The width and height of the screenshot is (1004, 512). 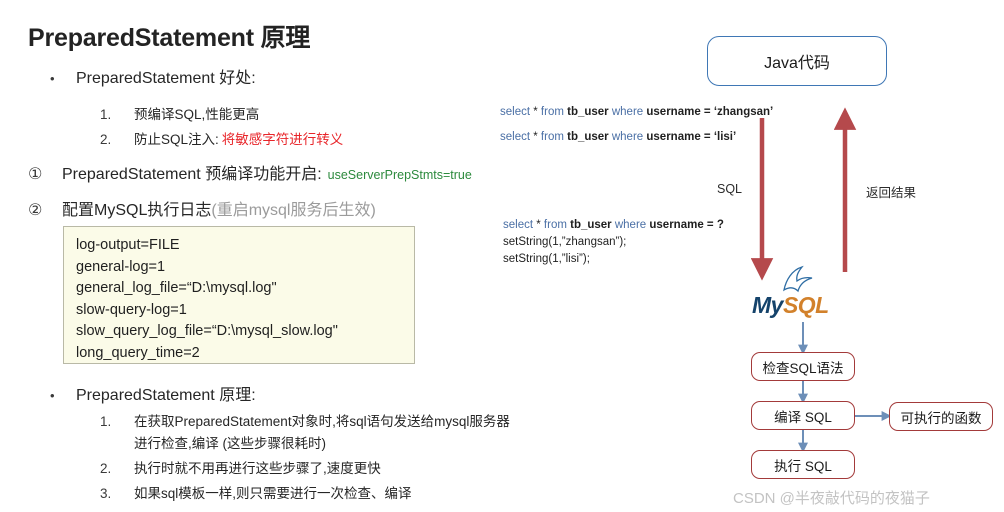 I want to click on list-item-benefit-1: 1. 预编译SQL,性能更高, so click(x=179, y=113).